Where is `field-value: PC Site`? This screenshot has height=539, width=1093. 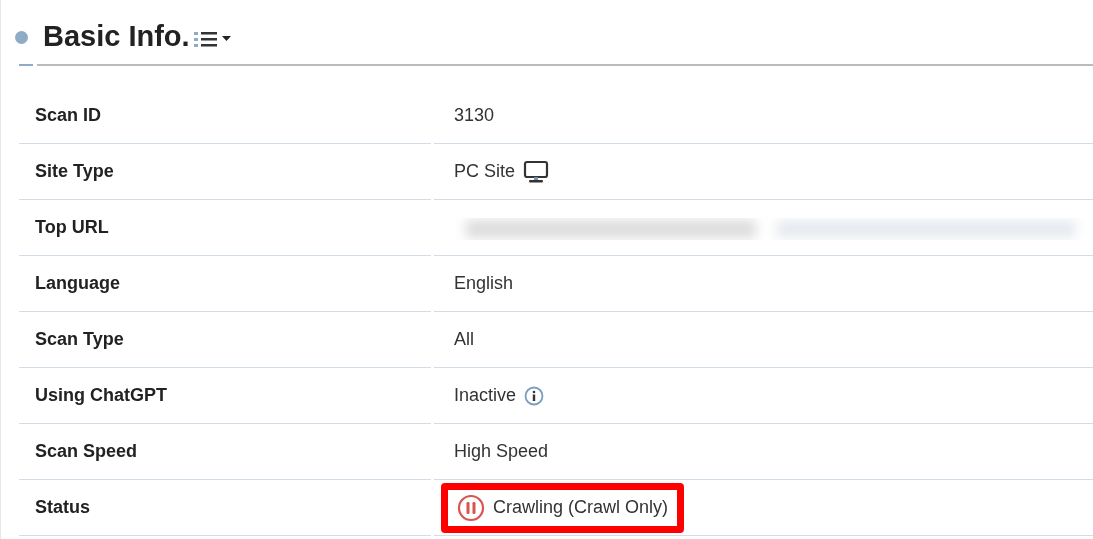
field-value: PC Site is located at coordinates (485, 171).